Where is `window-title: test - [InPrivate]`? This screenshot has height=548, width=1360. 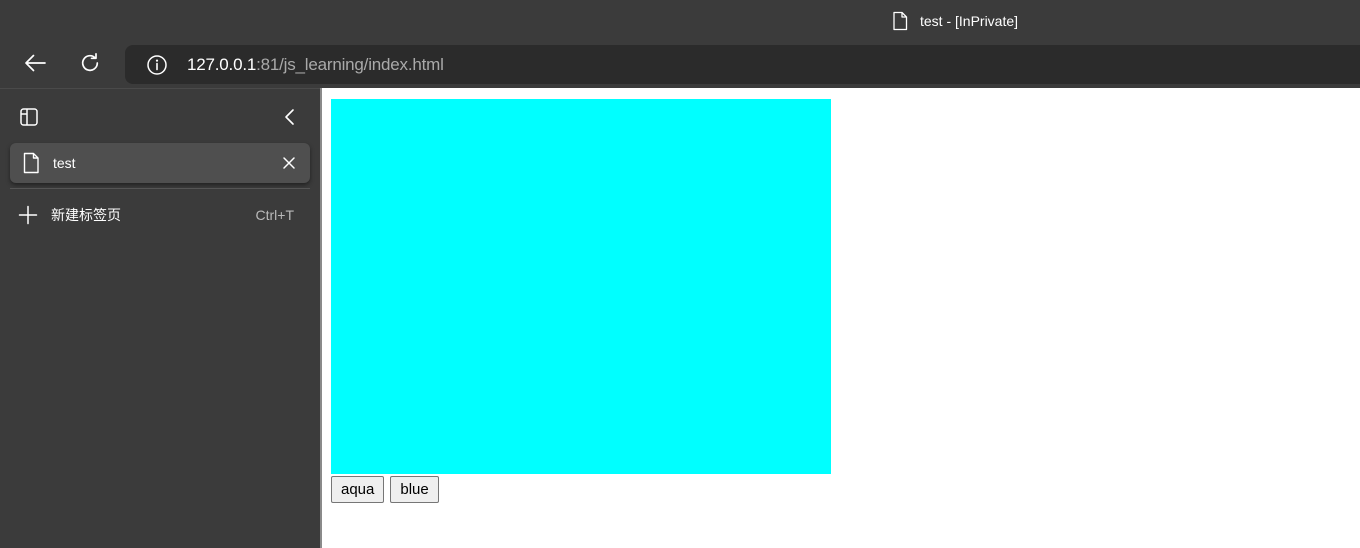
window-title: test - [InPrivate] is located at coordinates (955, 21).